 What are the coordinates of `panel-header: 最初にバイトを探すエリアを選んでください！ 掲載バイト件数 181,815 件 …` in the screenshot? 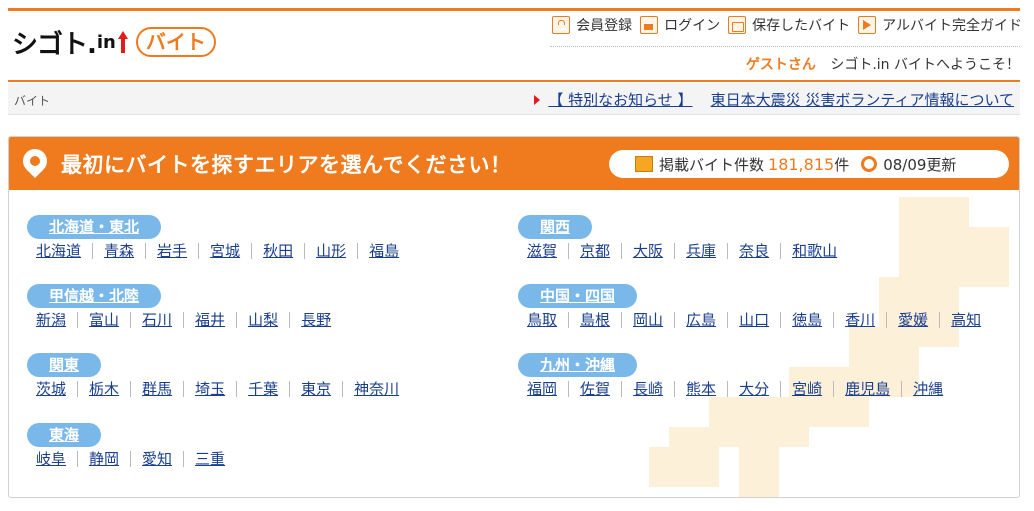 It's located at (514, 163).